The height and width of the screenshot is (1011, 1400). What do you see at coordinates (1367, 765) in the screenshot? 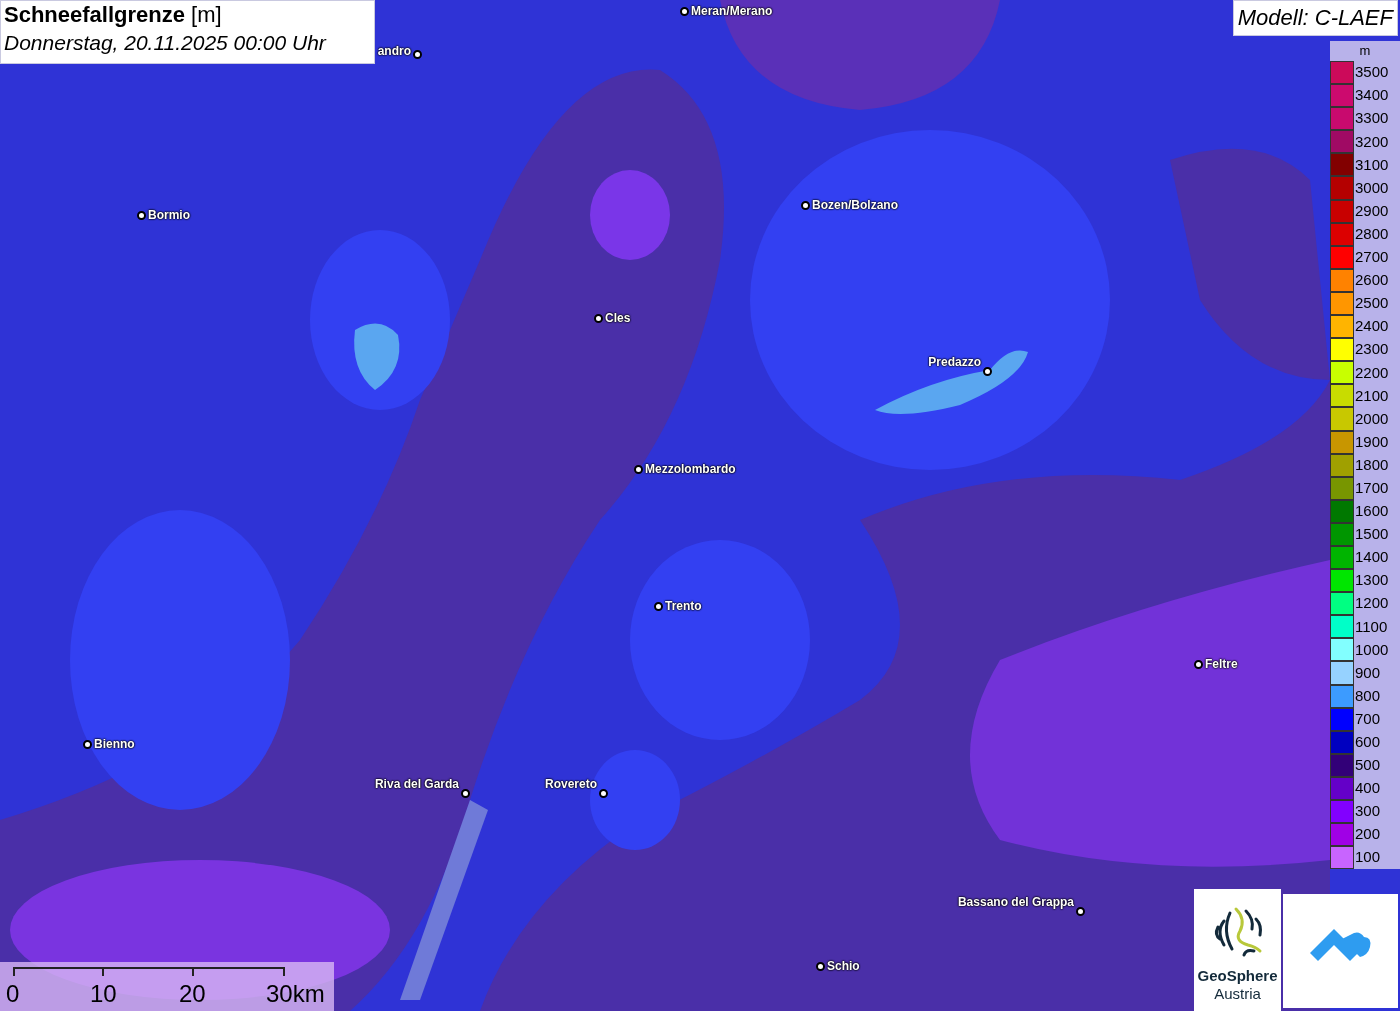
I see `legend-label: 500` at bounding box center [1367, 765].